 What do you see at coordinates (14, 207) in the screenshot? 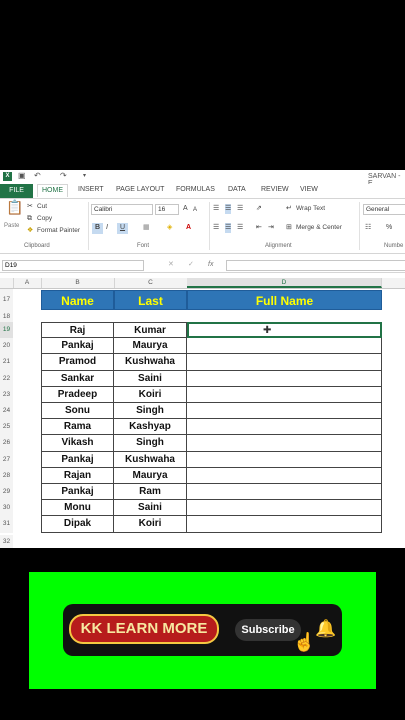
I see `paste-icon: 📋` at bounding box center [14, 207].